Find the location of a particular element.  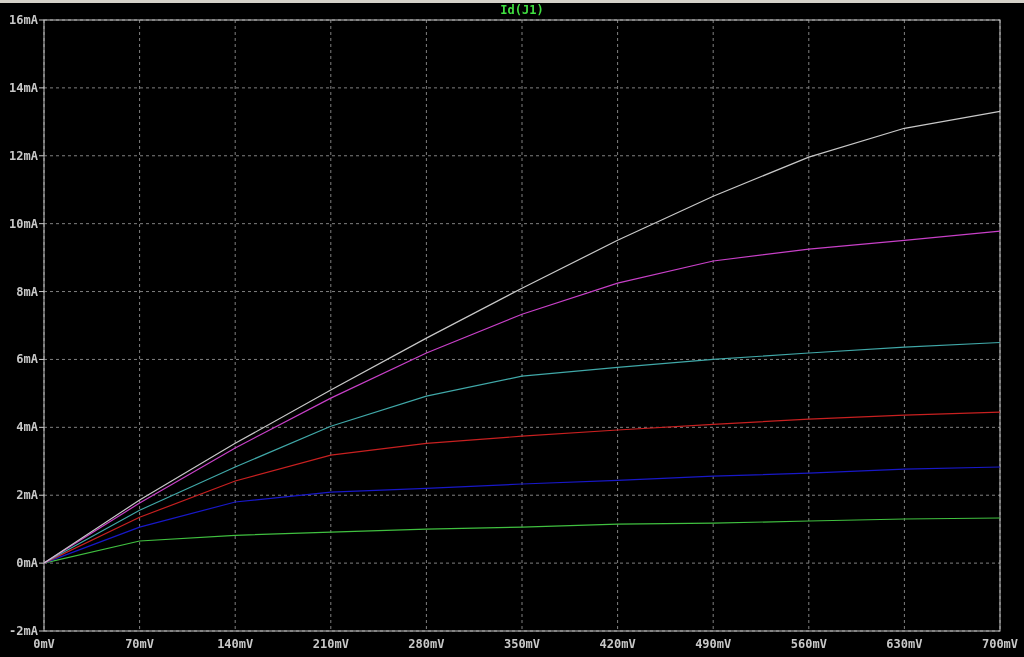

x-axis-tick-label: 700mV is located at coordinates (1000, 644).